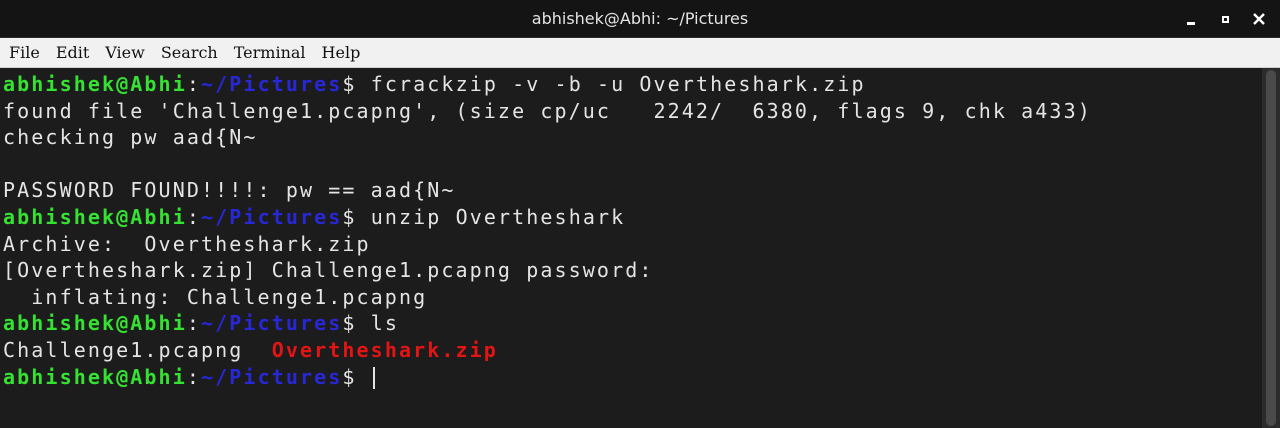  What do you see at coordinates (137, 349) in the screenshot?
I see `ls-file-pcapng: Challenge1.pcapng` at bounding box center [137, 349].